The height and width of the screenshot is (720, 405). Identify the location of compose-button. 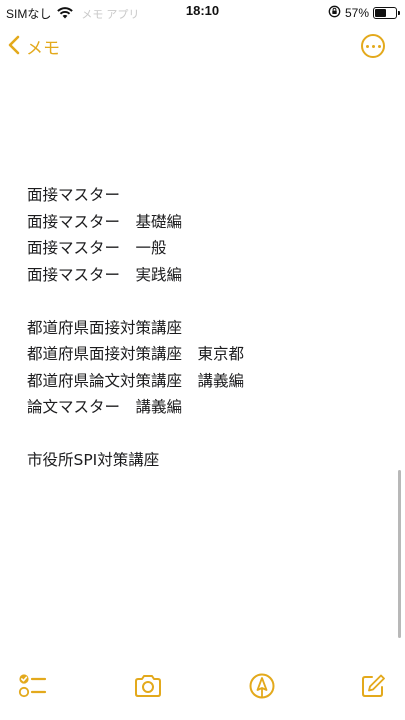
(373, 688).